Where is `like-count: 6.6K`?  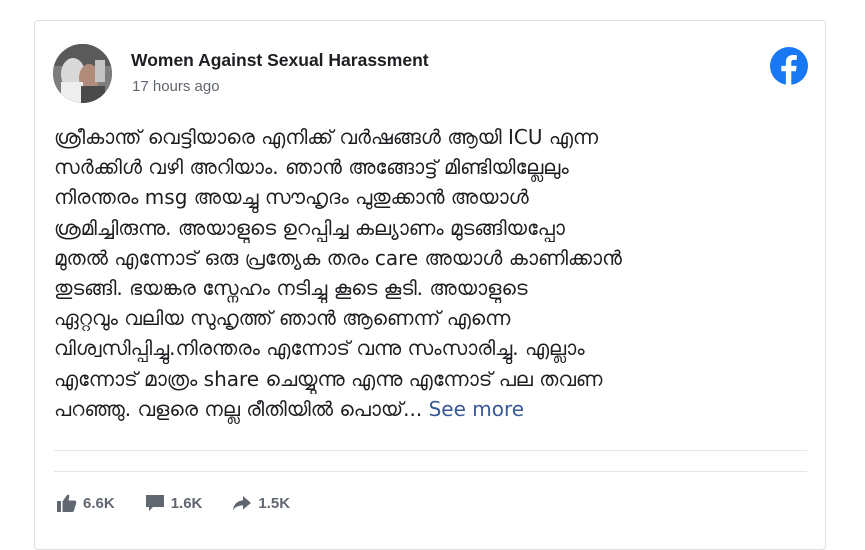 like-count: 6.6K is located at coordinates (99, 503).